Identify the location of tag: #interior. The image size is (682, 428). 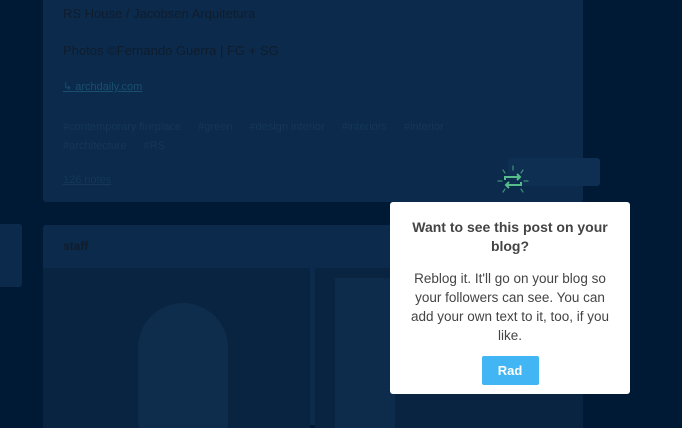
(424, 127).